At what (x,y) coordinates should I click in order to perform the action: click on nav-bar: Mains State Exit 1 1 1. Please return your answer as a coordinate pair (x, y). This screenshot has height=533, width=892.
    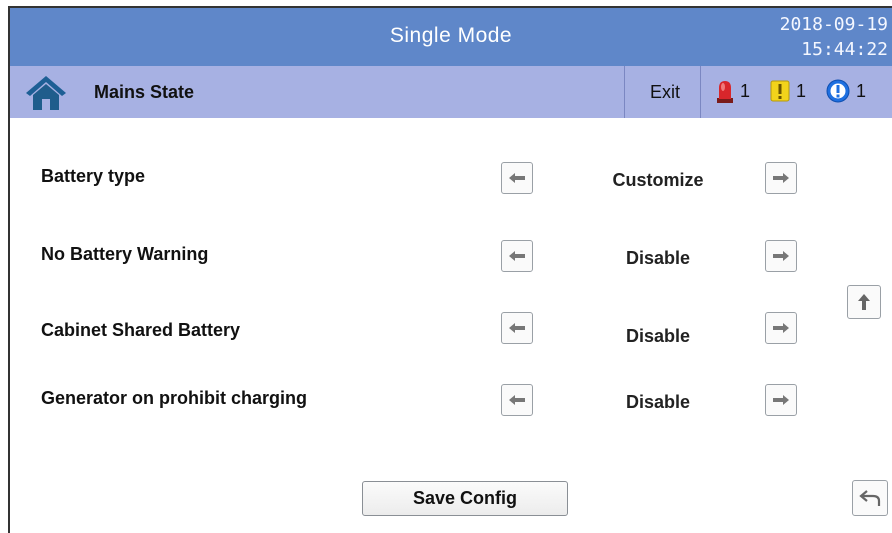
    Looking at the image, I should click on (451, 92).